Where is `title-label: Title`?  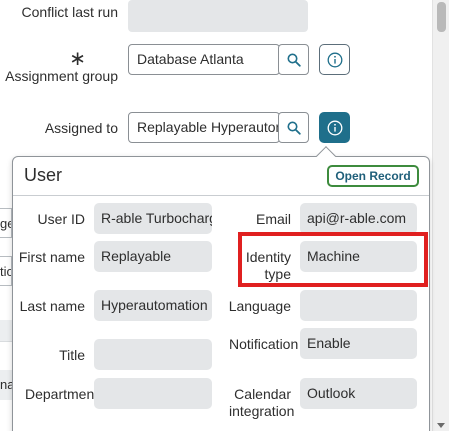
title-label: Title is located at coordinates (72, 355).